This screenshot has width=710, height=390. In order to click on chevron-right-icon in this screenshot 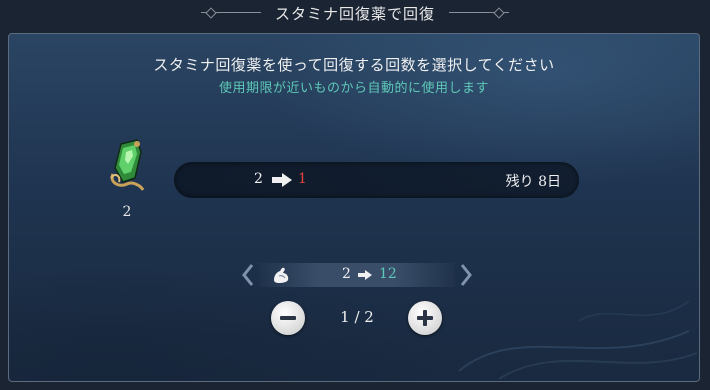, I will do `click(466, 275)`.